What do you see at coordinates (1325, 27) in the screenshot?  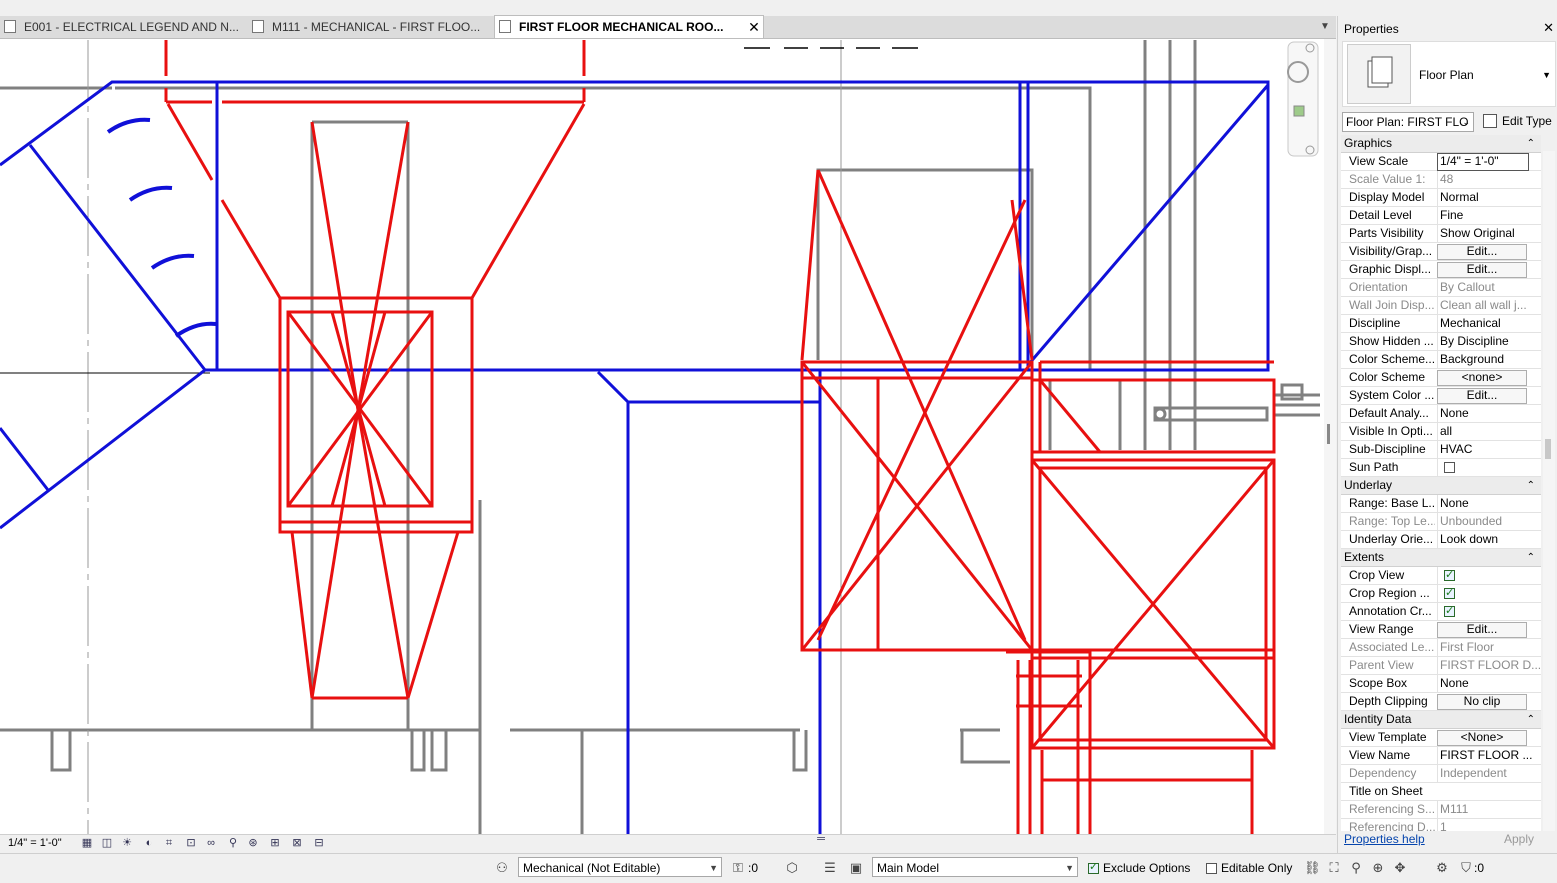 I see `tab-overflow-chevron-icon: ▼` at bounding box center [1325, 27].